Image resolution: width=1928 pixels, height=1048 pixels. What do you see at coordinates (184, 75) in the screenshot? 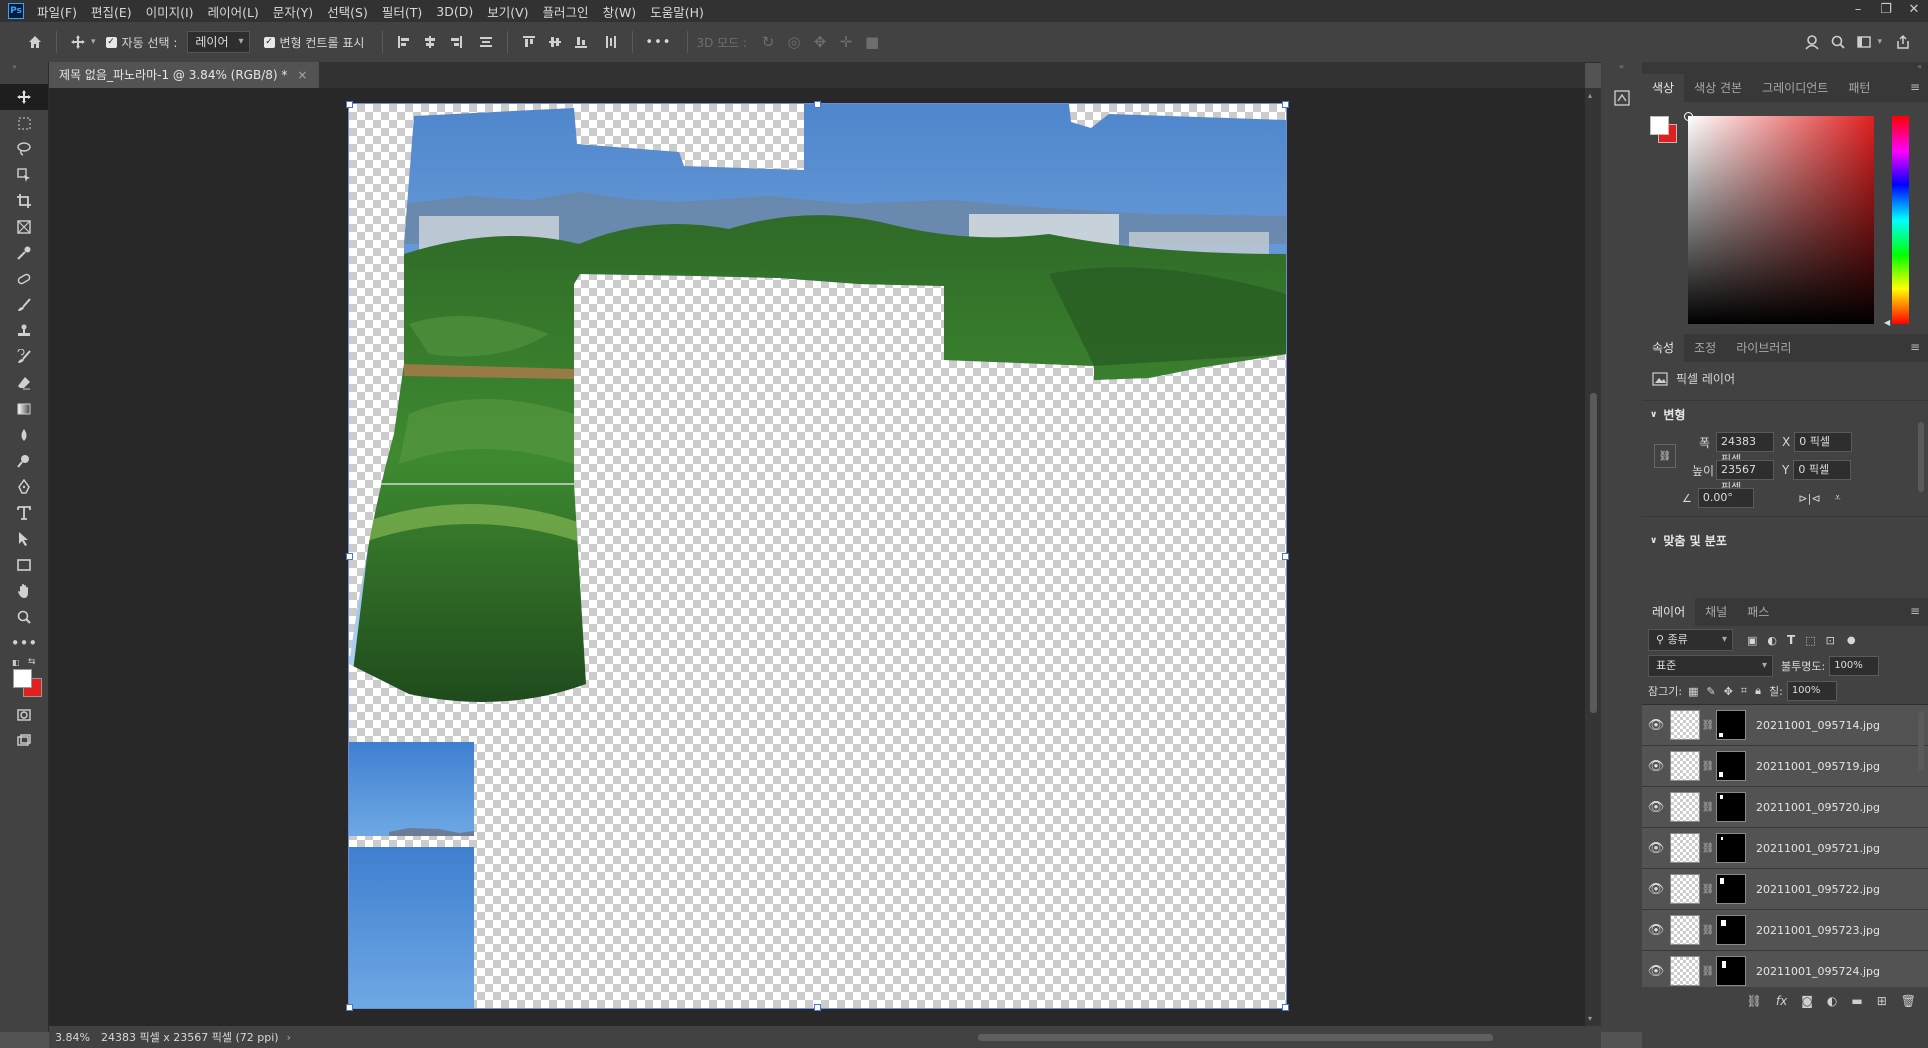
I see `document-tab: 제목 없음_파노라마-1 @ 3.84% (RGB/8) * ×` at bounding box center [184, 75].